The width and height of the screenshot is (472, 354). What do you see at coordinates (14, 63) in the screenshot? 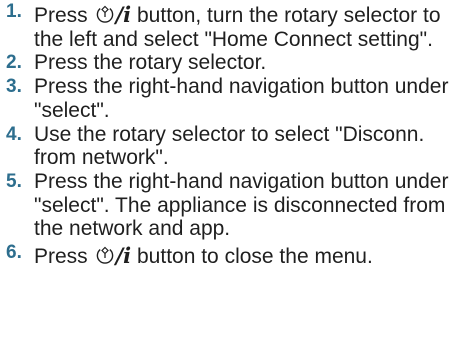
I see `step-number: 2.` at bounding box center [14, 63].